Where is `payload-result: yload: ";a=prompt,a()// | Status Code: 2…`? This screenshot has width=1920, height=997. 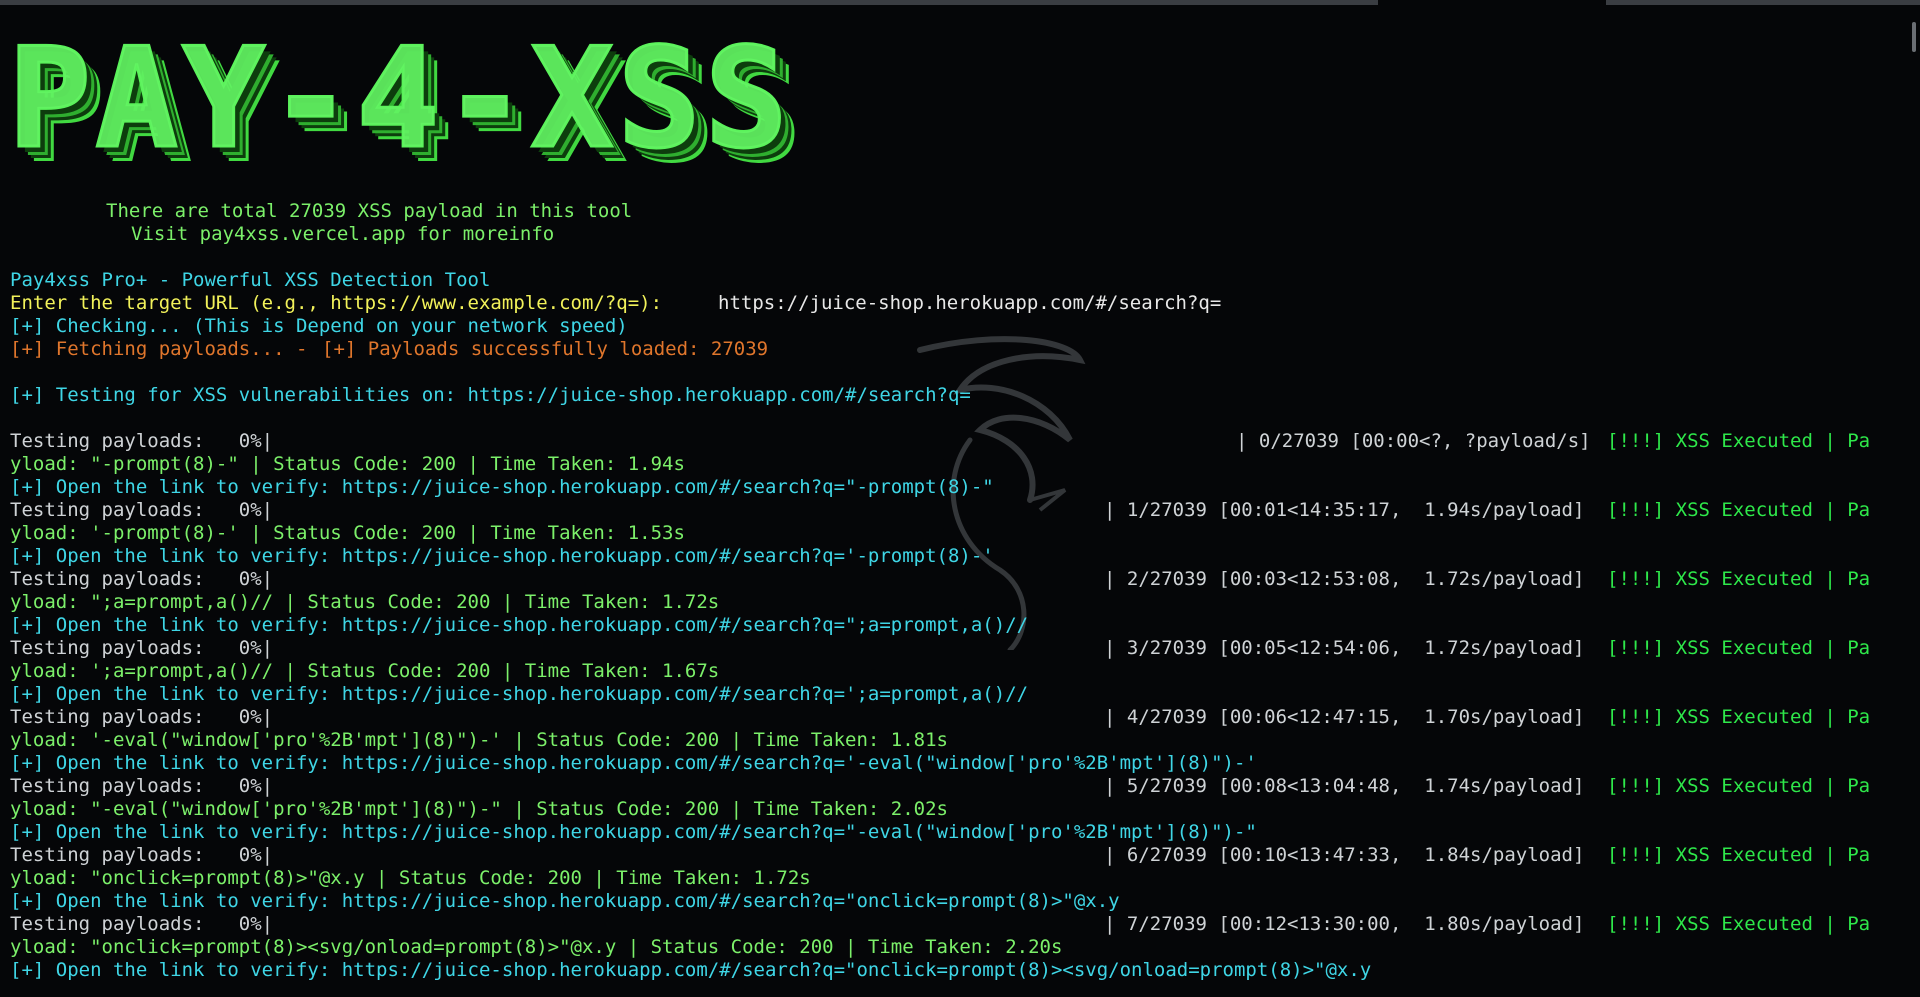
payload-result: yload: ";a=prompt,a()// | Status Code: 2… is located at coordinates (365, 602).